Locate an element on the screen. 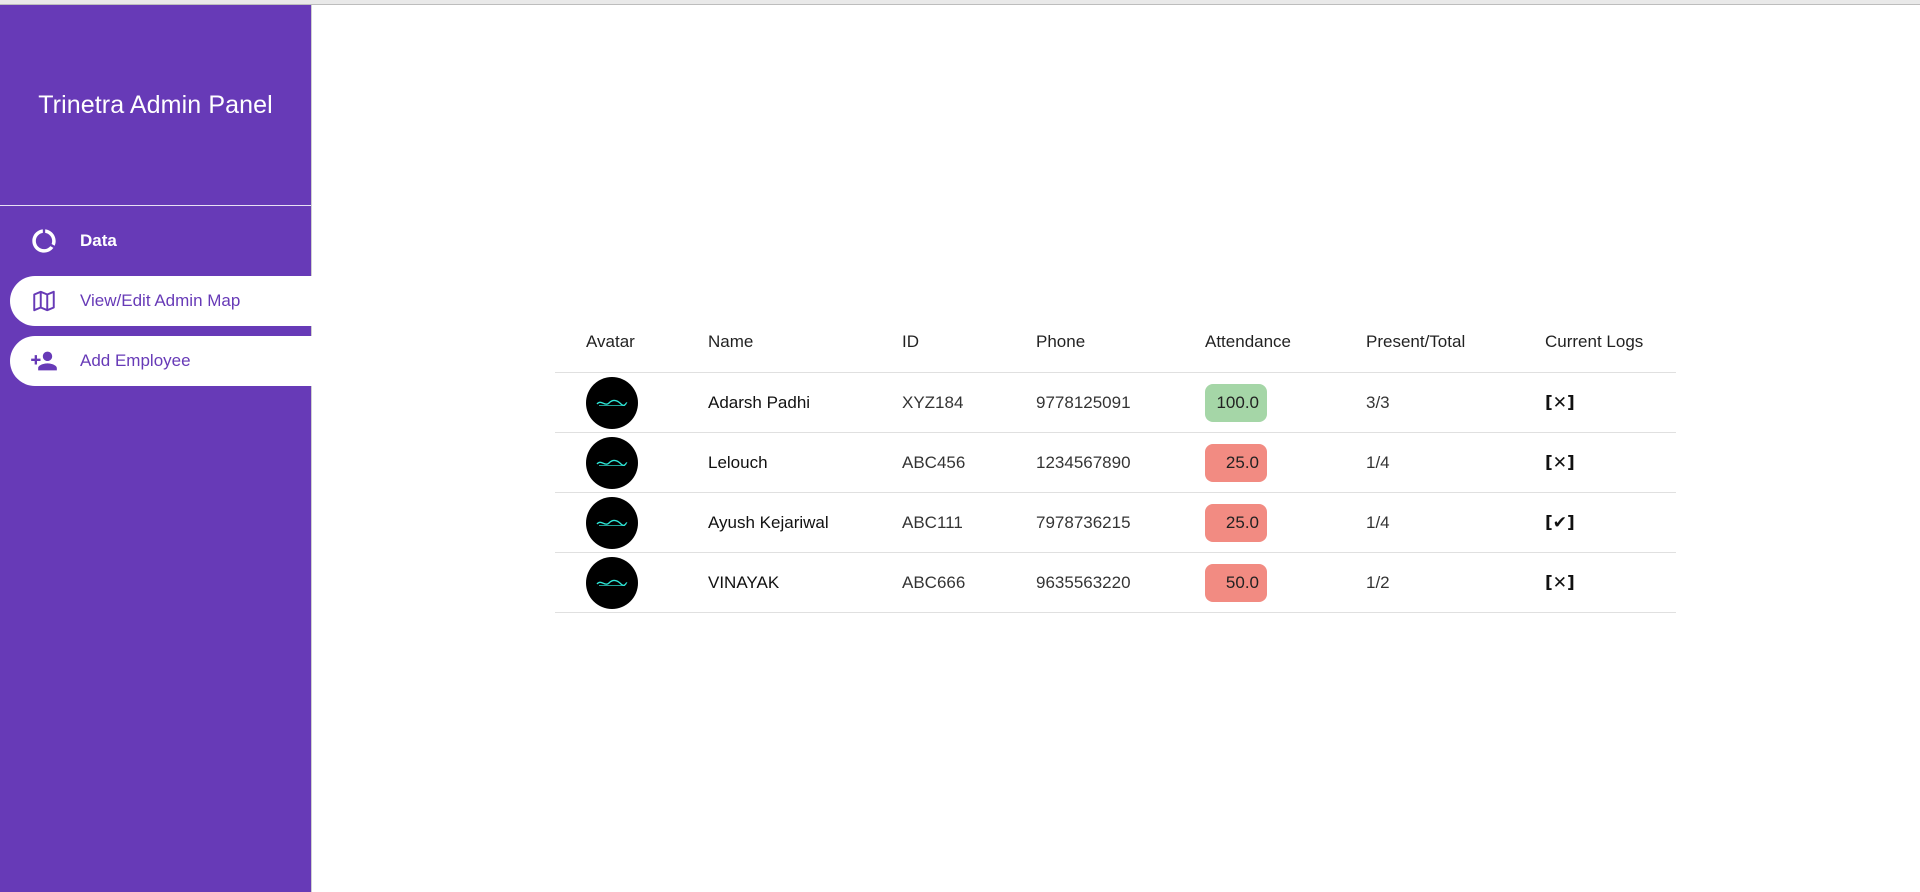  employee-id: ABC666 is located at coordinates (969, 582).